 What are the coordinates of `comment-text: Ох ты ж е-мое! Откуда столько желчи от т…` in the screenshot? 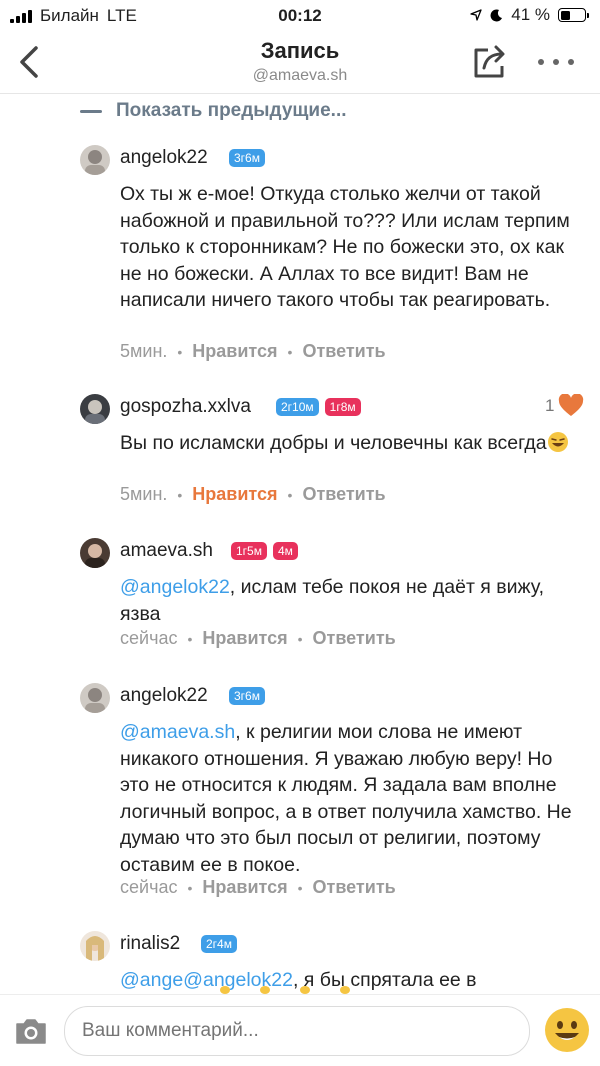 It's located at (345, 247).